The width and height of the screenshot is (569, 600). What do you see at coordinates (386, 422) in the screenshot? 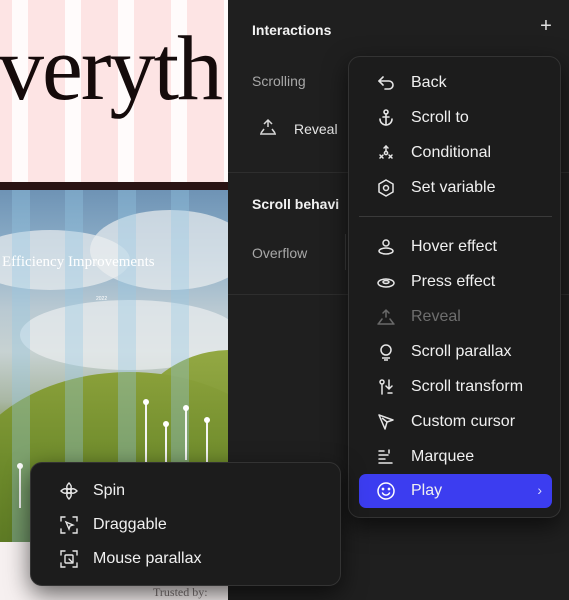
I see `cursor-icon` at bounding box center [386, 422].